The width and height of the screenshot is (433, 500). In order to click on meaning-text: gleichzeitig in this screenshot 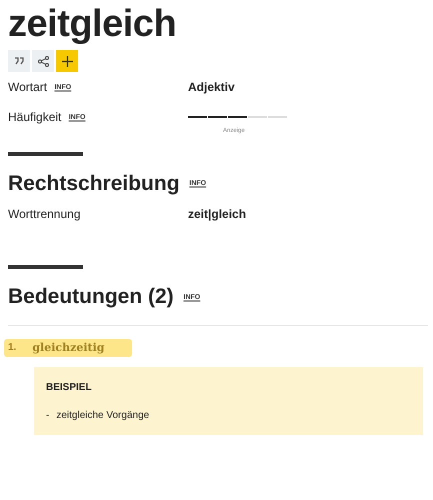, I will do `click(68, 347)`.